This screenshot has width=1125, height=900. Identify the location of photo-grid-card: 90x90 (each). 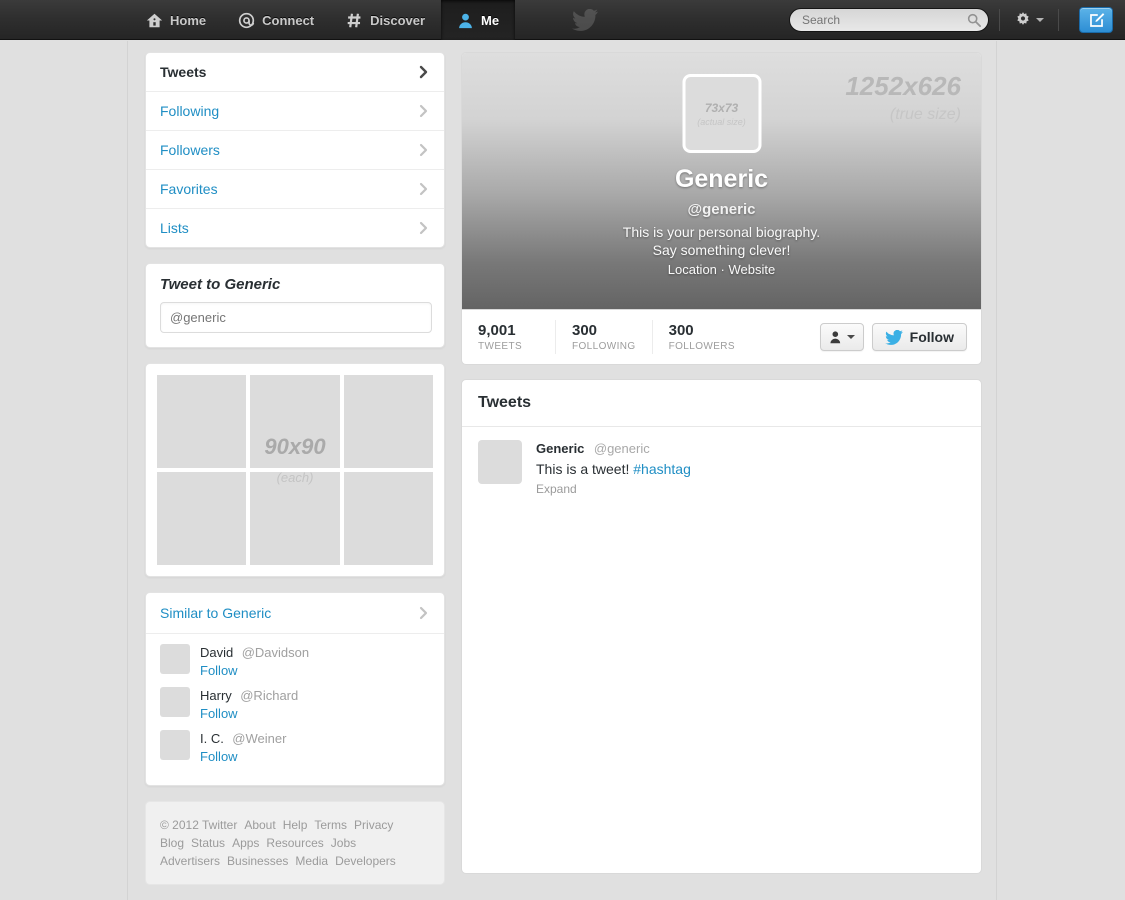
(295, 470).